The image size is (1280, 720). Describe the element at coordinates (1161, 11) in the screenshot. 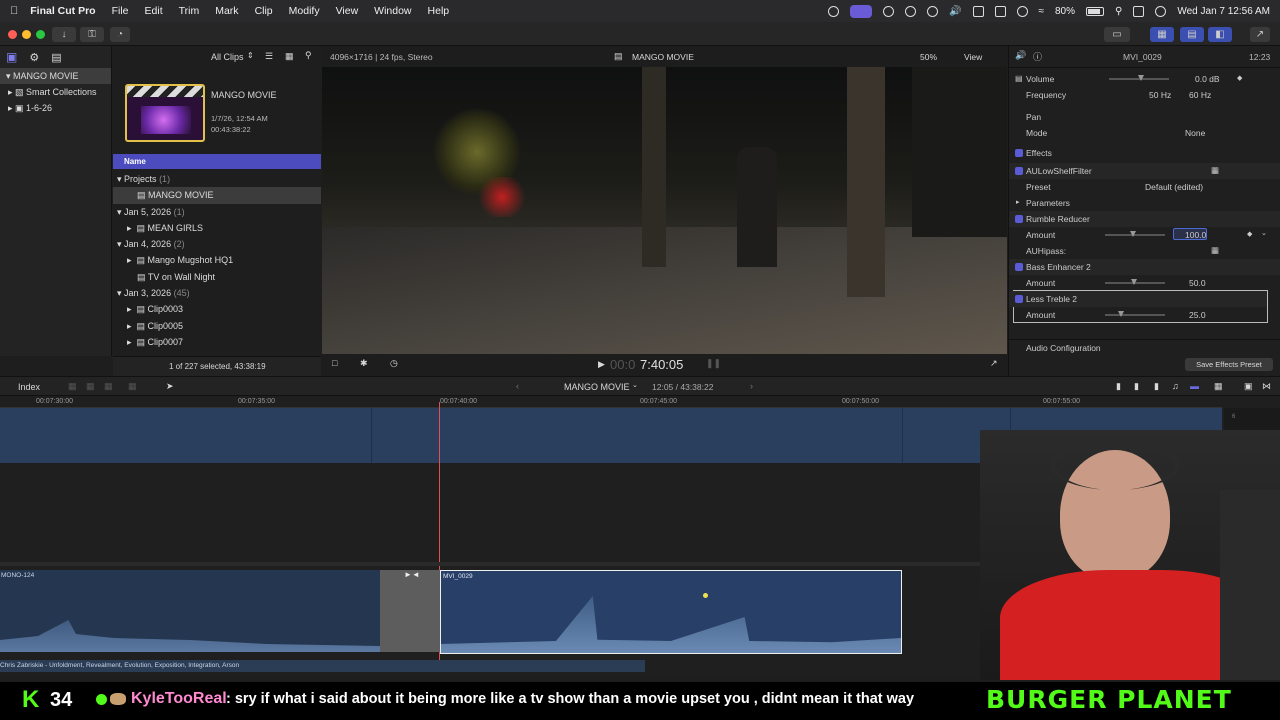

I see `siri-icon` at that location.